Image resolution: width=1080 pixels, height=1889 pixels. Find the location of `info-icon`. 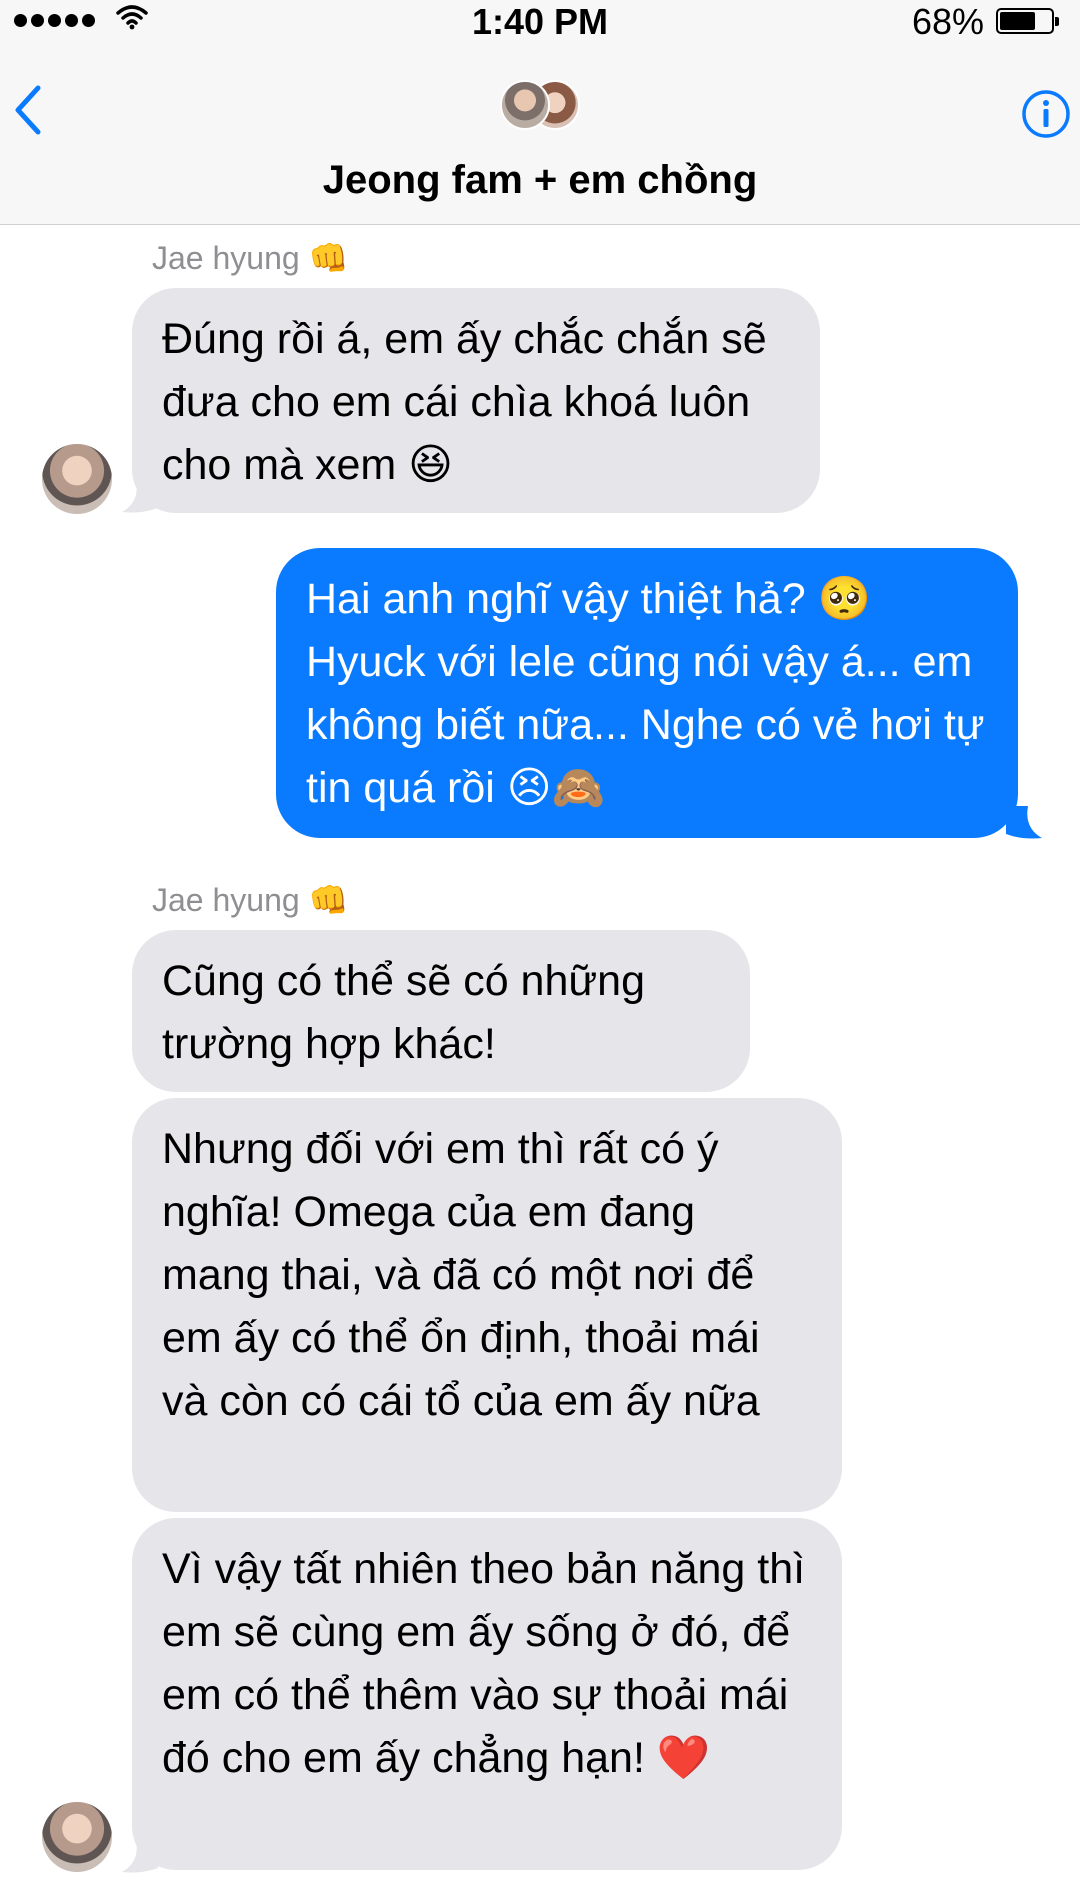

info-icon is located at coordinates (1046, 114).